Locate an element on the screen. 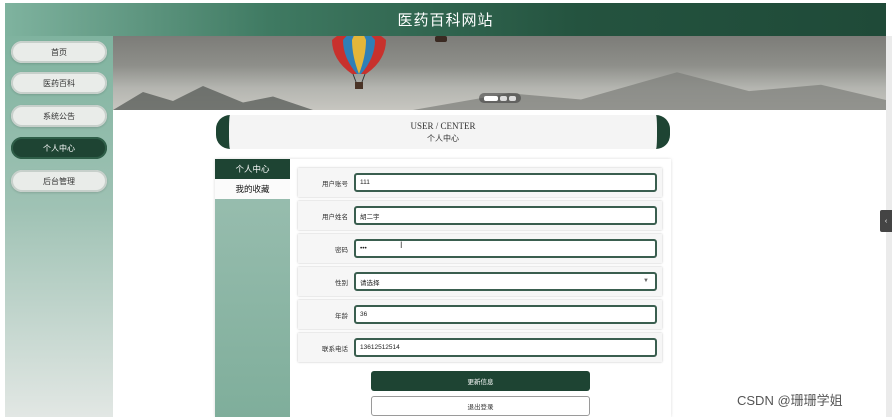  carousel-indicators is located at coordinates (500, 98).